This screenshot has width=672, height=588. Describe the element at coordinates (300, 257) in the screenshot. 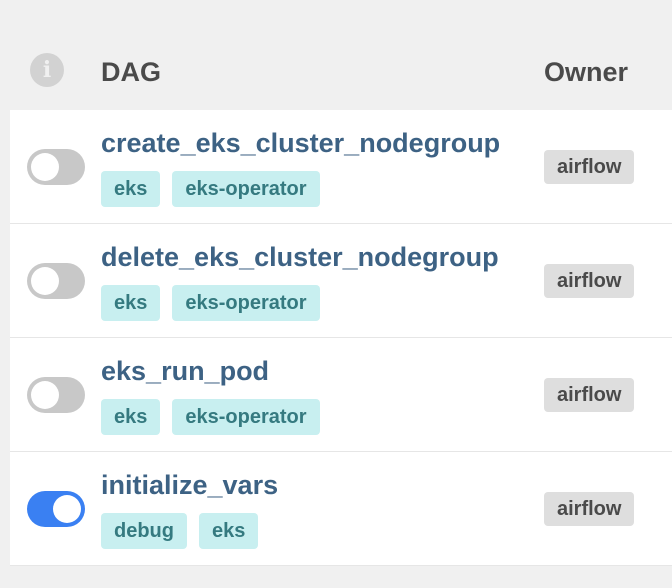

I see `dag-link: delete_eks_cluster_nodegroup` at that location.